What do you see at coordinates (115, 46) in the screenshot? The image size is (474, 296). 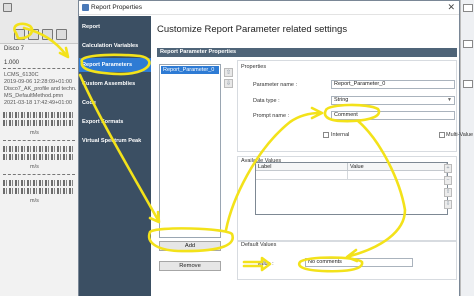 I see `nav-item-calculation-variables: Calculation Variables` at bounding box center [115, 46].